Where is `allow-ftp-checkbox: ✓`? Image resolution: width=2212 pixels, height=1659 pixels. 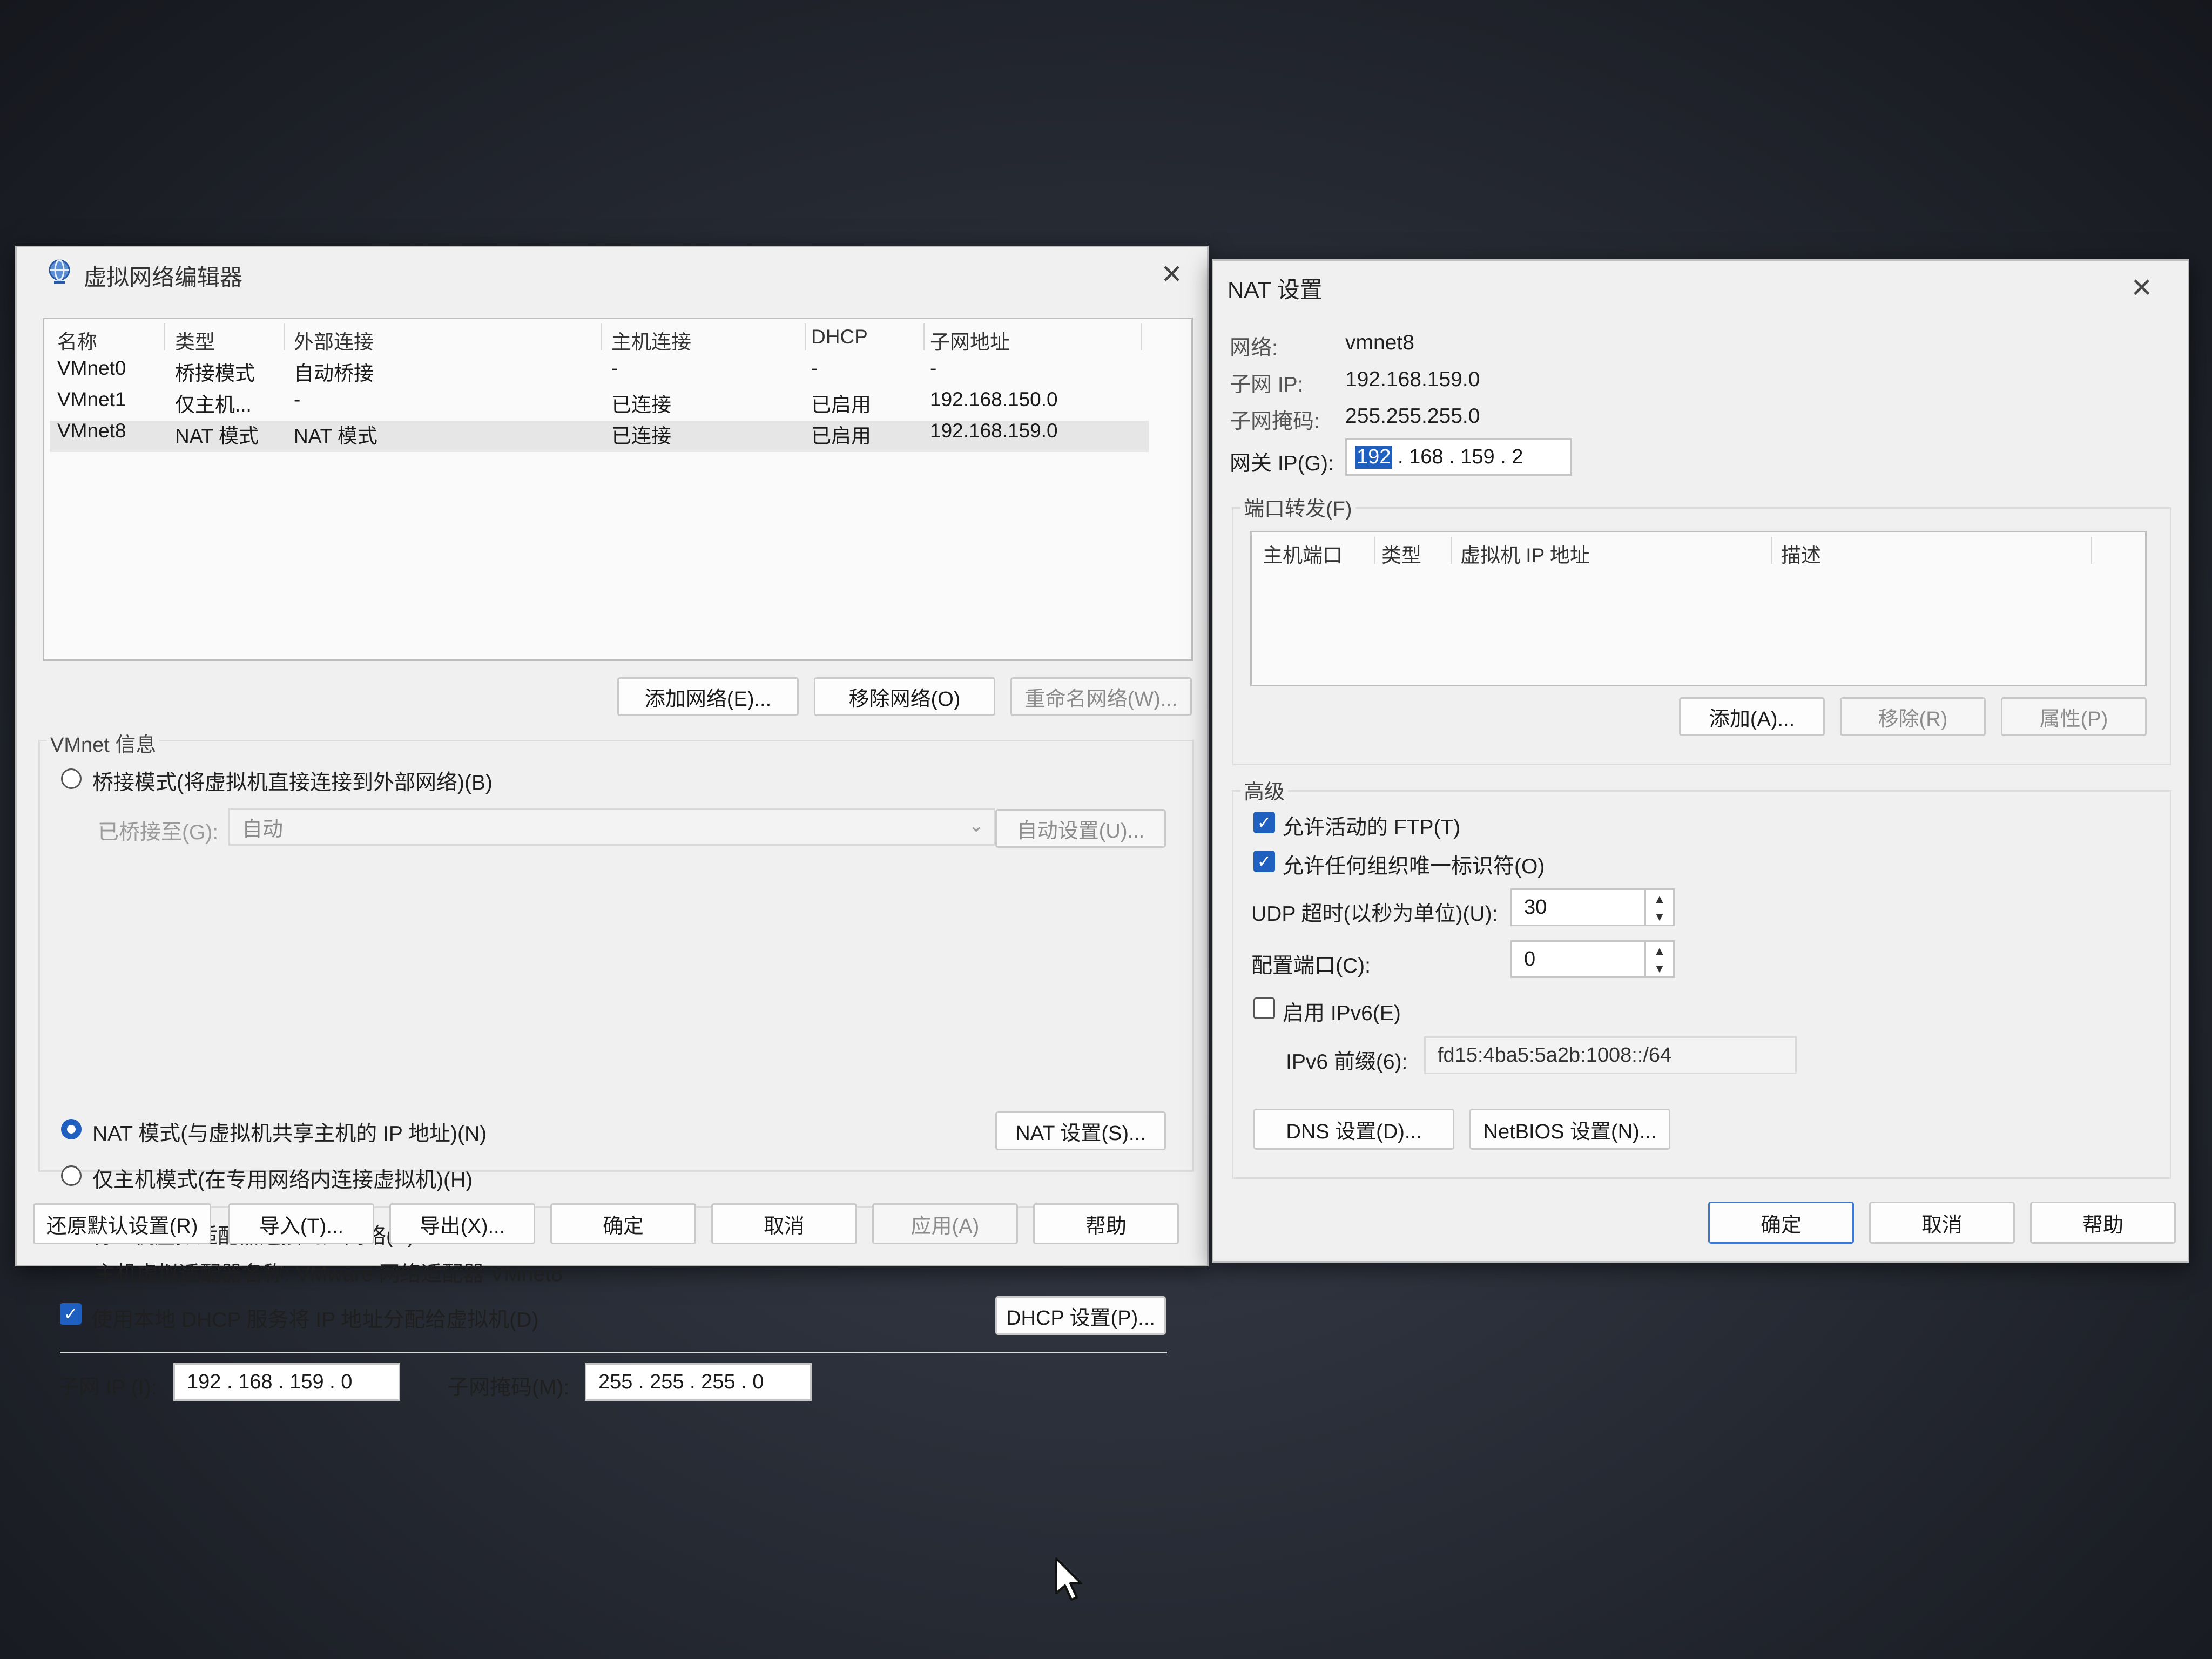
allow-ftp-checkbox: ✓ is located at coordinates (1264, 822).